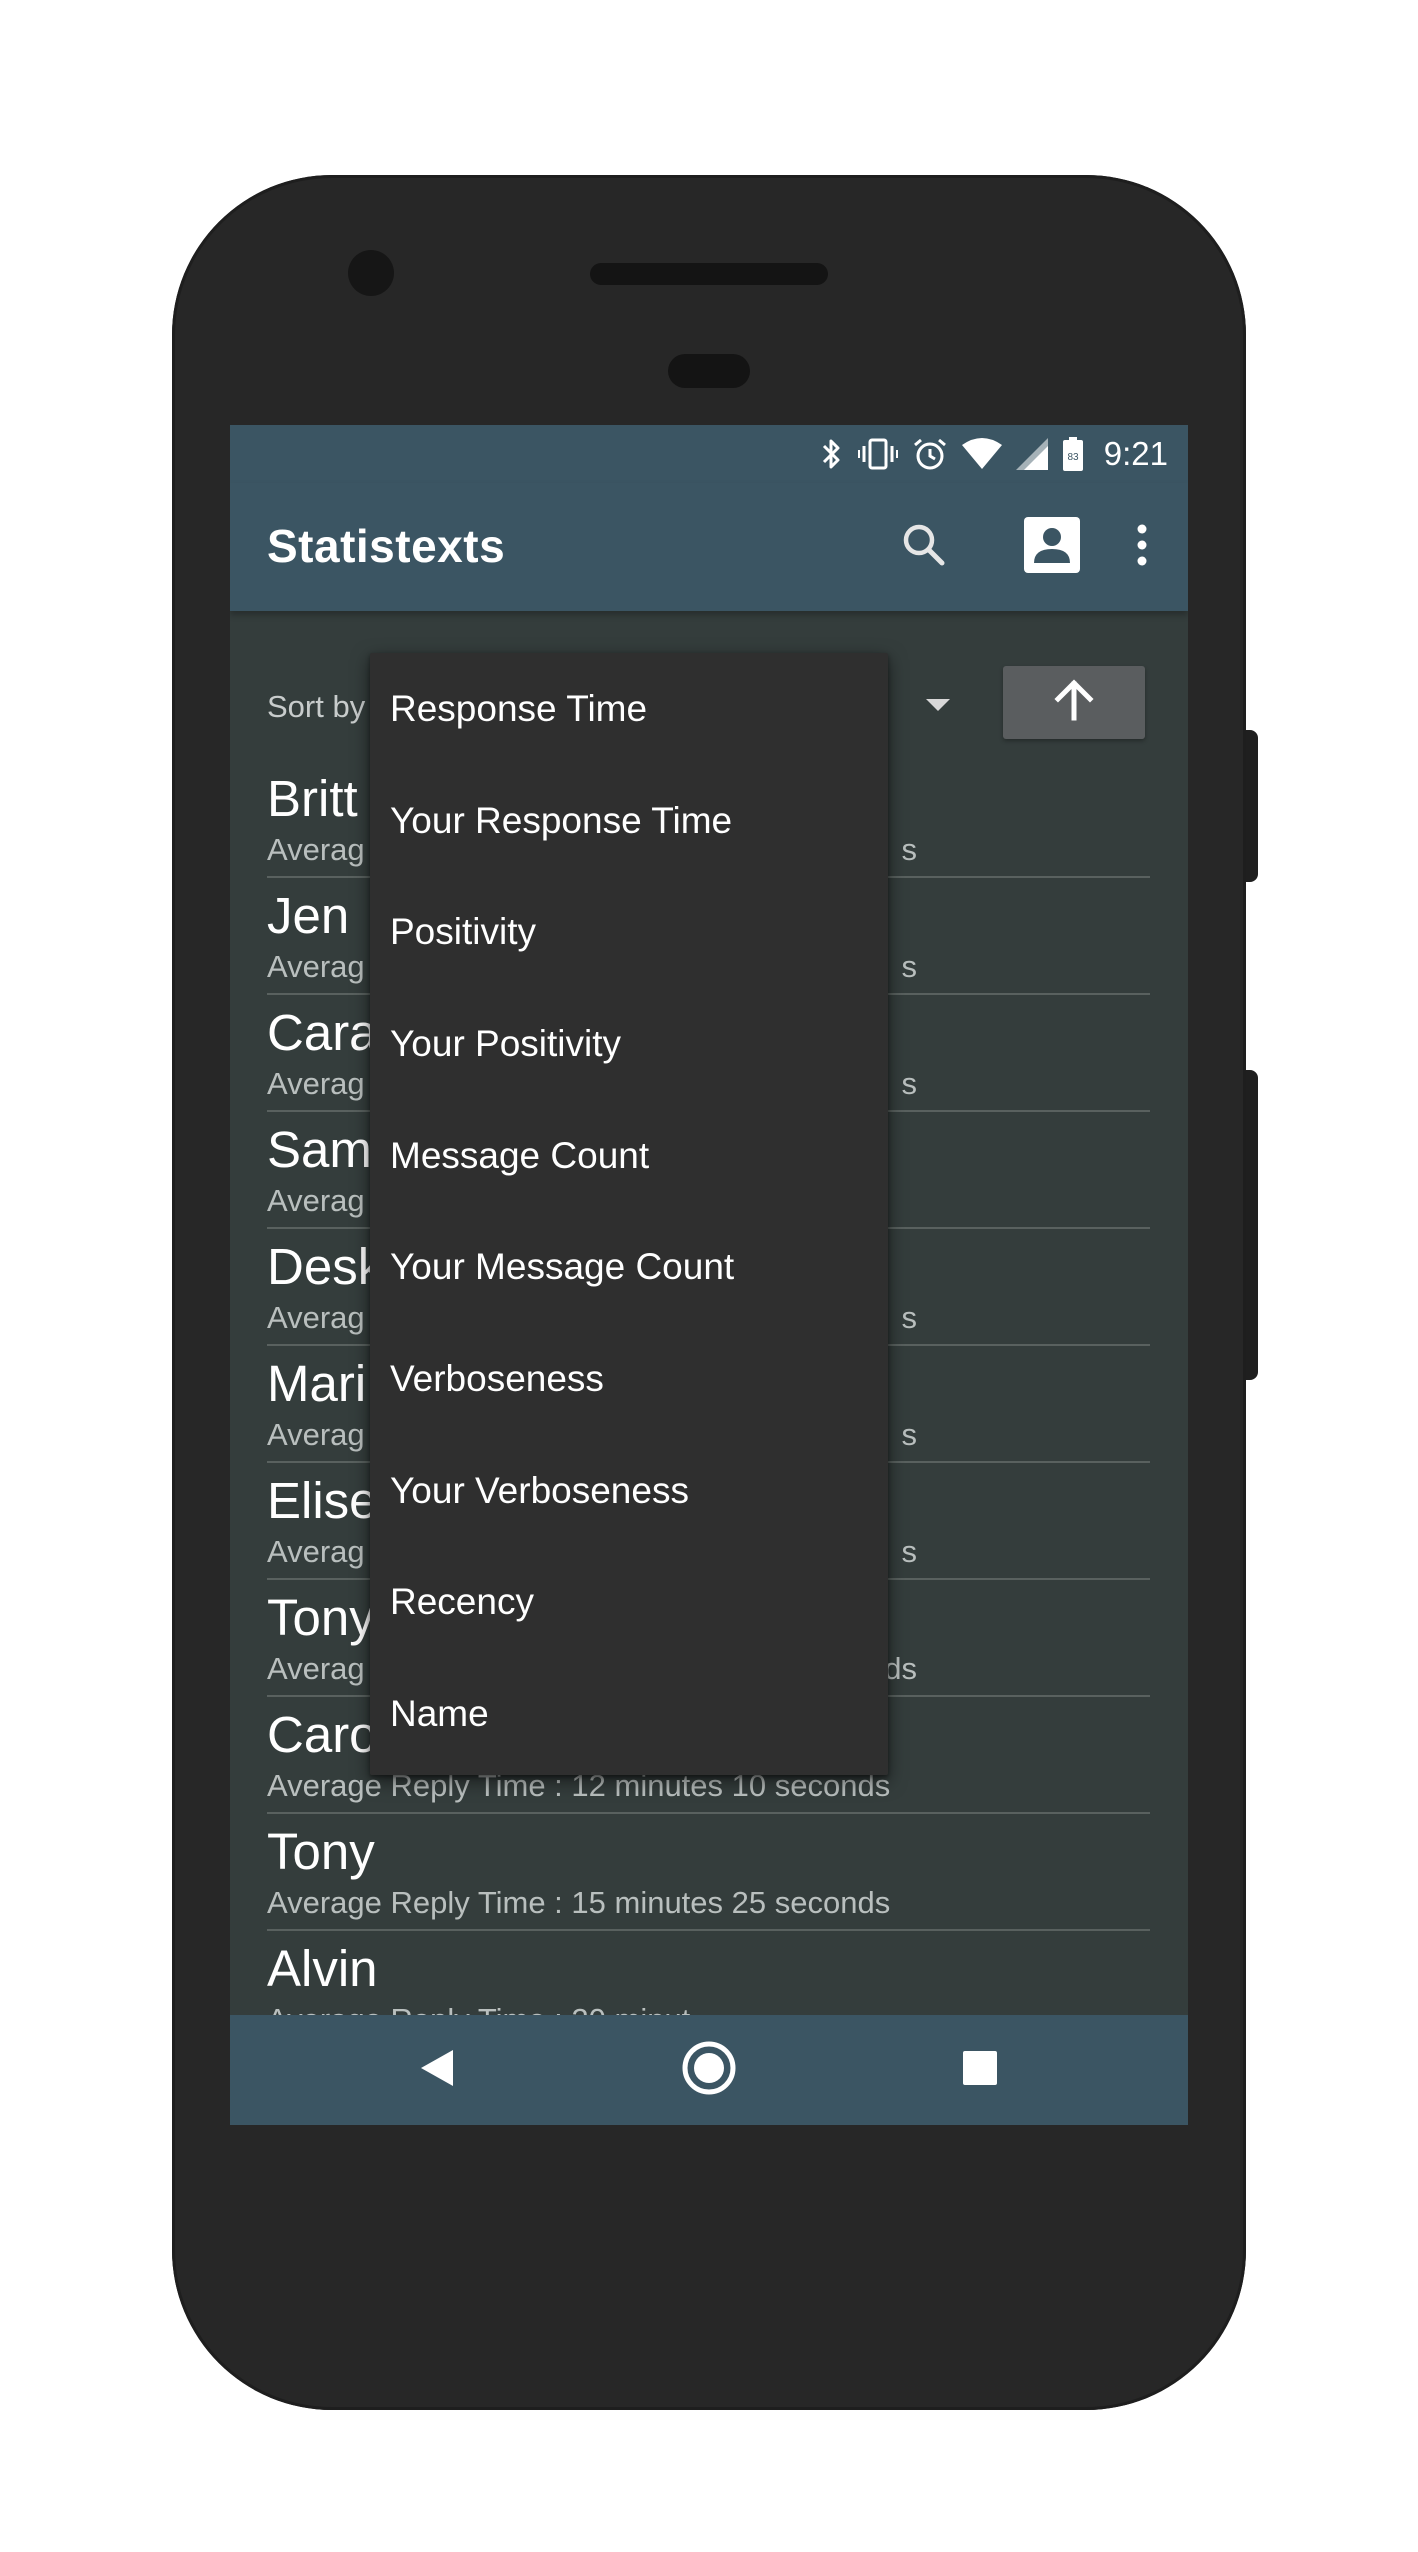 The image size is (1418, 2552). What do you see at coordinates (709, 547) in the screenshot?
I see `app-bar: Statistexts` at bounding box center [709, 547].